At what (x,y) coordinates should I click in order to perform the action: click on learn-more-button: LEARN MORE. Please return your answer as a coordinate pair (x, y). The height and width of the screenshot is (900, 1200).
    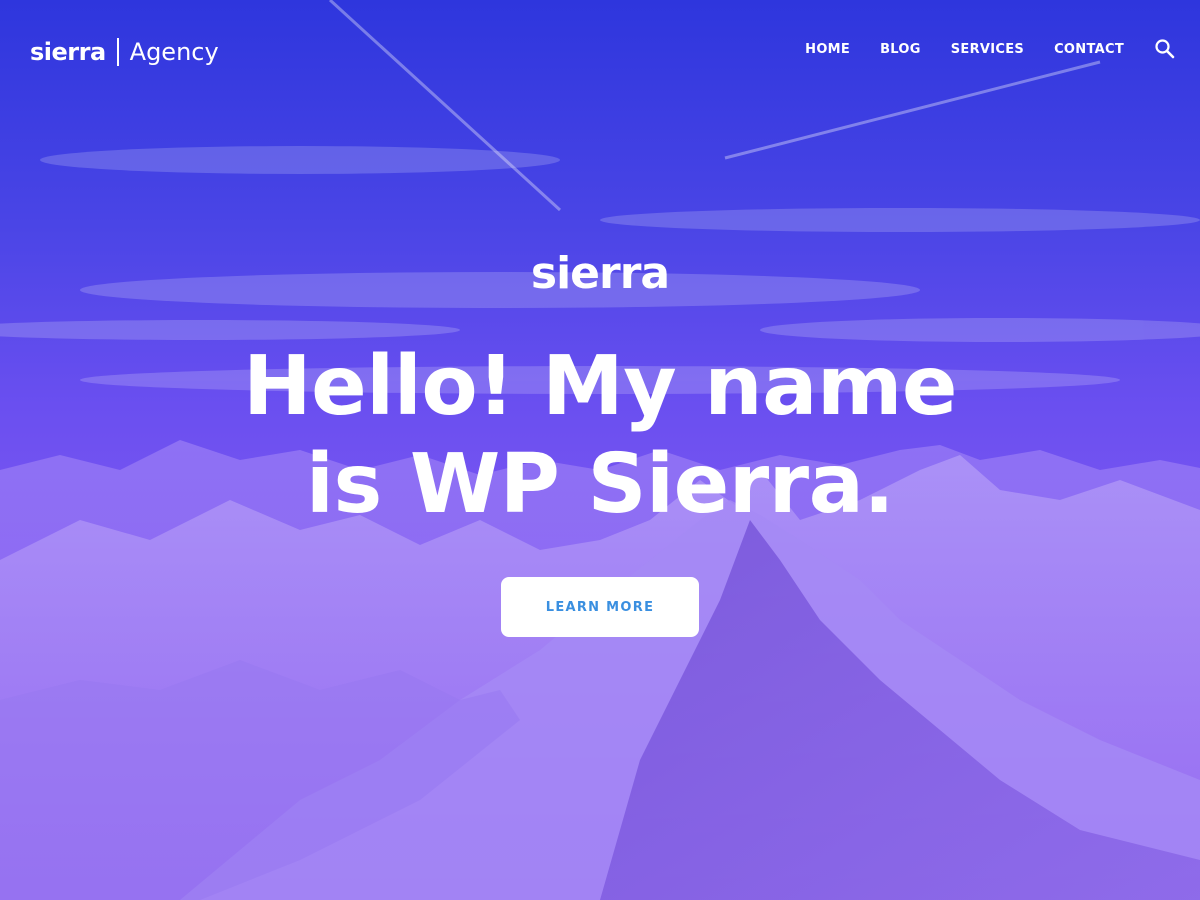
    Looking at the image, I should click on (600, 607).